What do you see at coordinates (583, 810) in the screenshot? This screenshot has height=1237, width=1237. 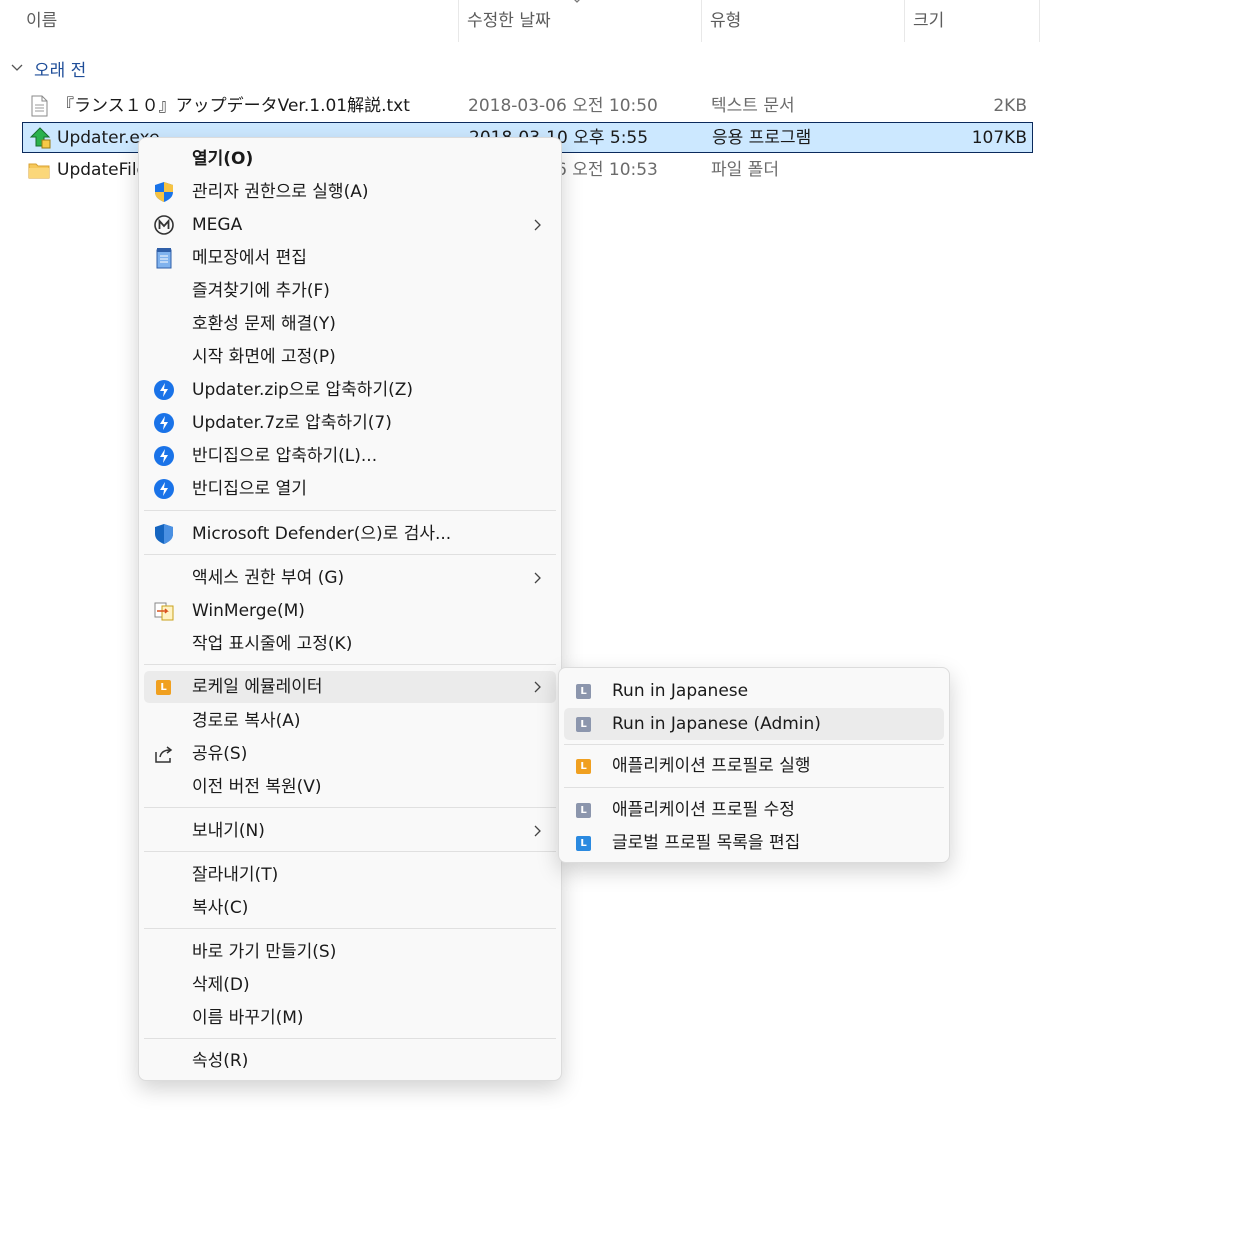 I see `locale-edit-icon: L` at bounding box center [583, 810].